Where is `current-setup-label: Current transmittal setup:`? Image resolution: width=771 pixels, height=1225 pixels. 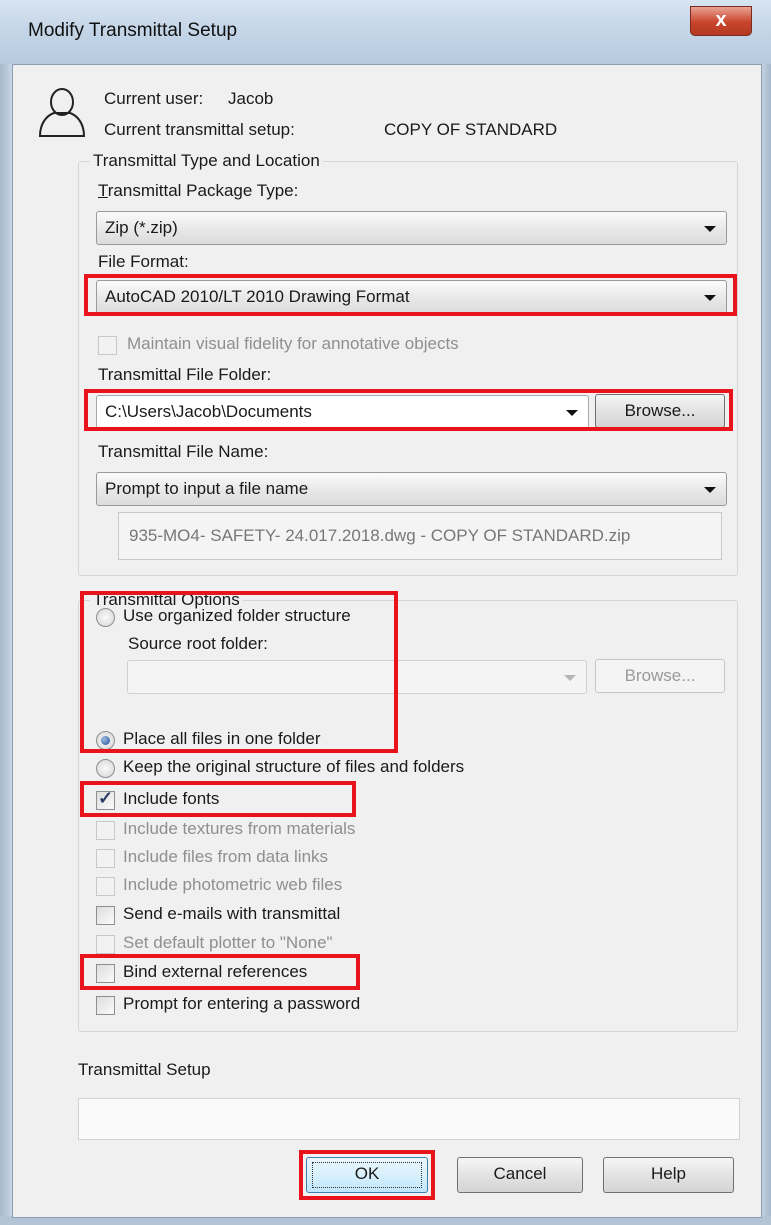 current-setup-label: Current transmittal setup: is located at coordinates (199, 129).